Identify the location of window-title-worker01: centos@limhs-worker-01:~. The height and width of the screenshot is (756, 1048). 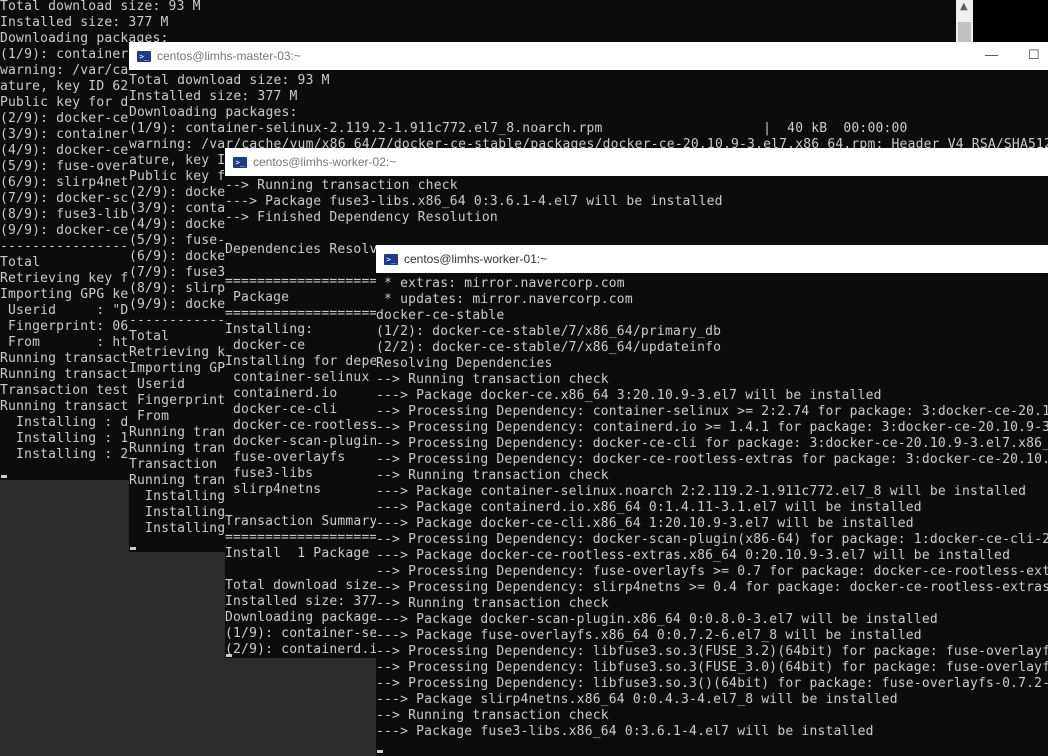
(476, 259).